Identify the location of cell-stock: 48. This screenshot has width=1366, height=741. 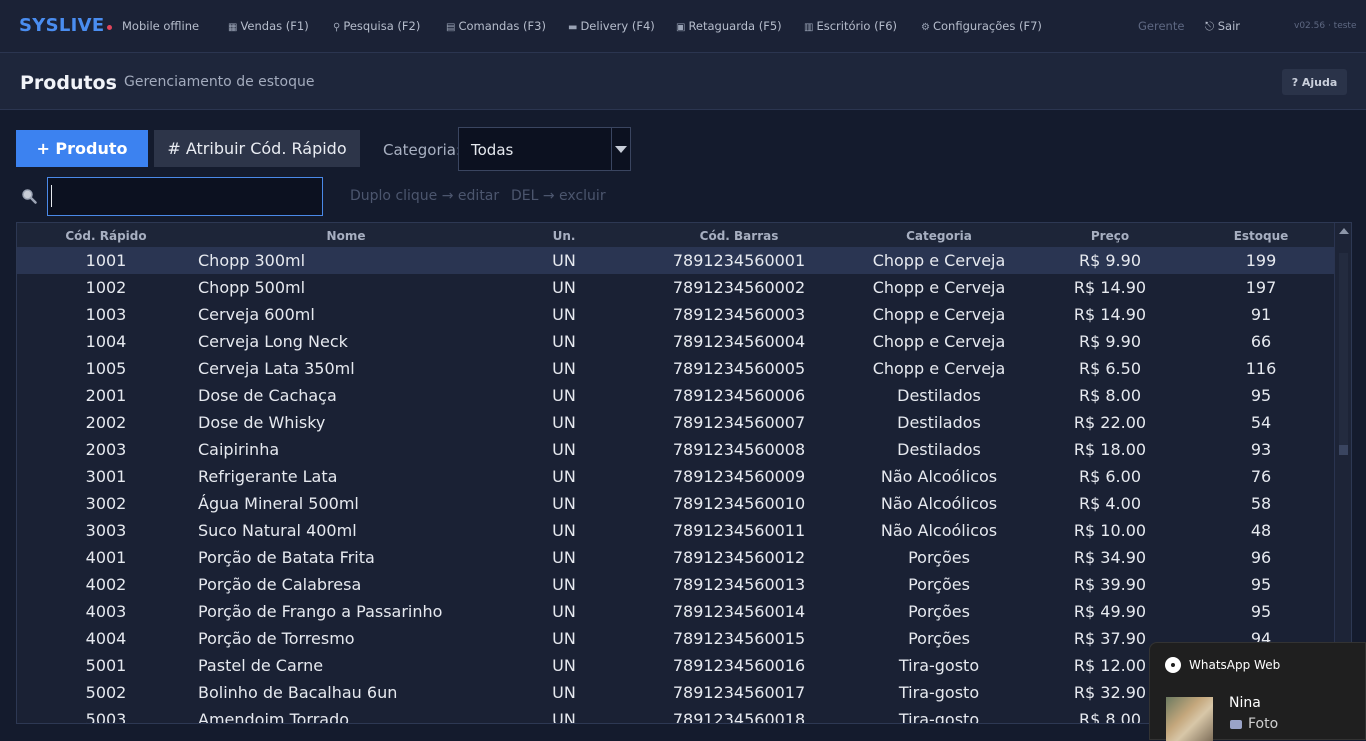
(1261, 530).